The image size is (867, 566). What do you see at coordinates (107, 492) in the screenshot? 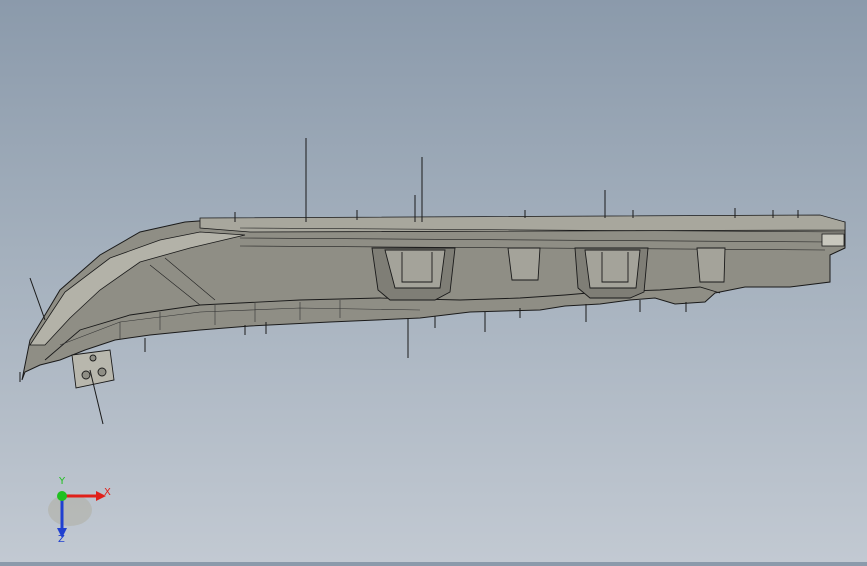
I see `x-axis-label: X` at bounding box center [107, 492].